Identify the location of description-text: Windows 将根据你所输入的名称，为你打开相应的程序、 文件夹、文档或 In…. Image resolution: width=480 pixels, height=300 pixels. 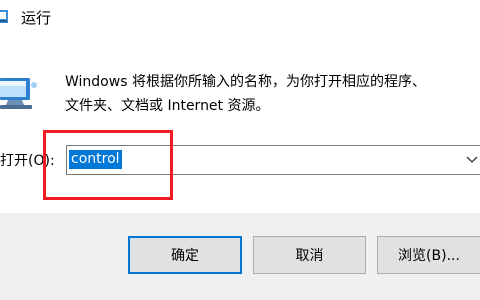
(270, 94).